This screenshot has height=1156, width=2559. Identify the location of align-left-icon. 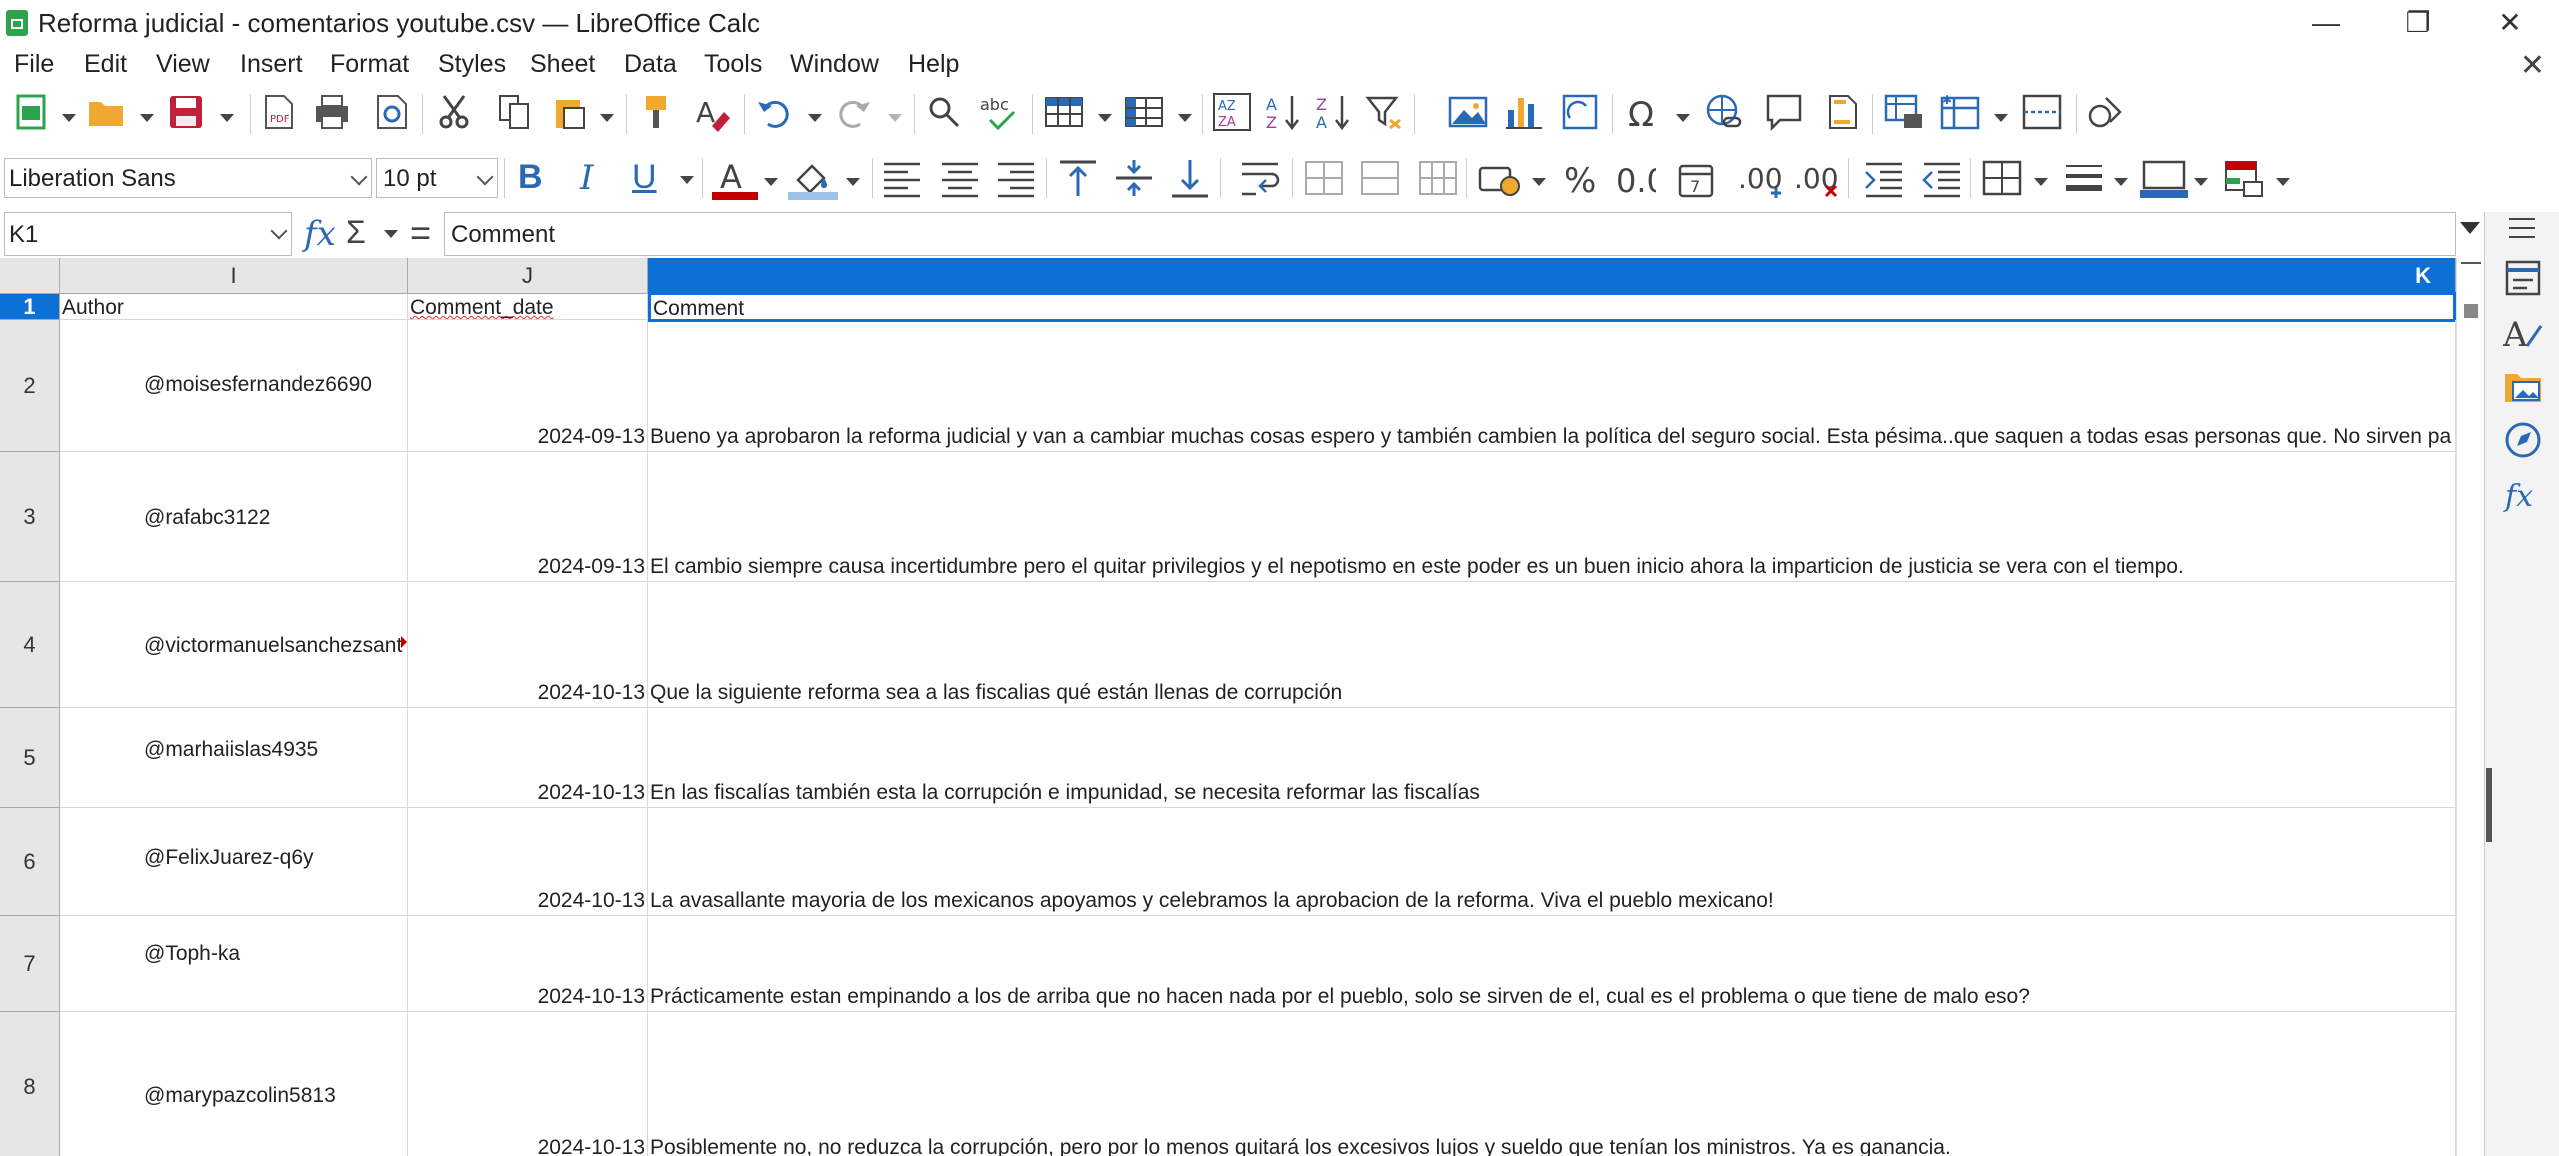
(902, 178).